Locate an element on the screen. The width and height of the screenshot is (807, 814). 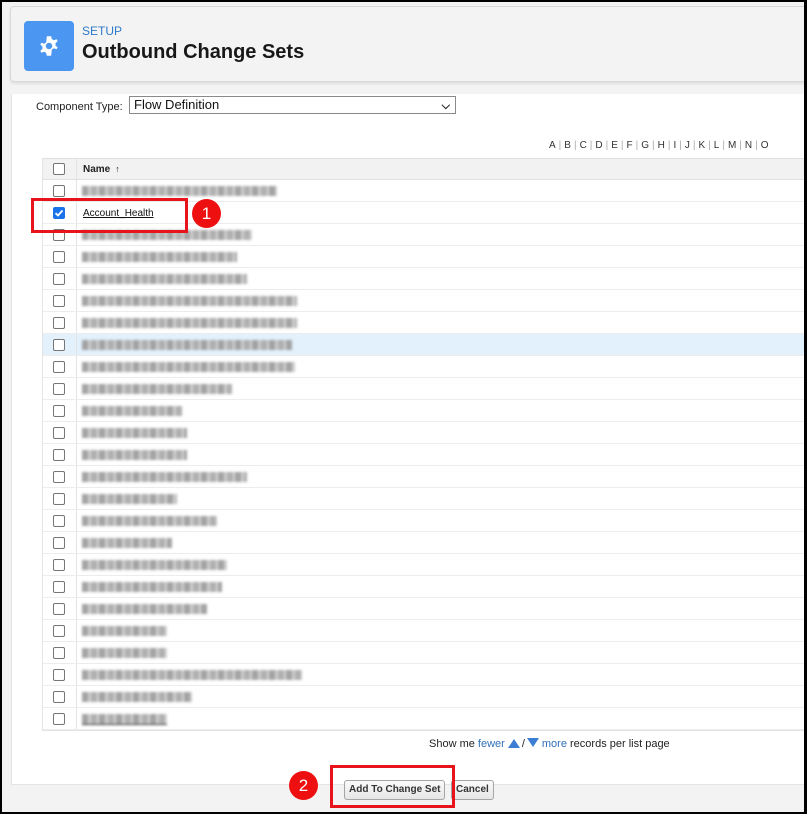
breadcrumb-setup: SETUP is located at coordinates (102, 31).